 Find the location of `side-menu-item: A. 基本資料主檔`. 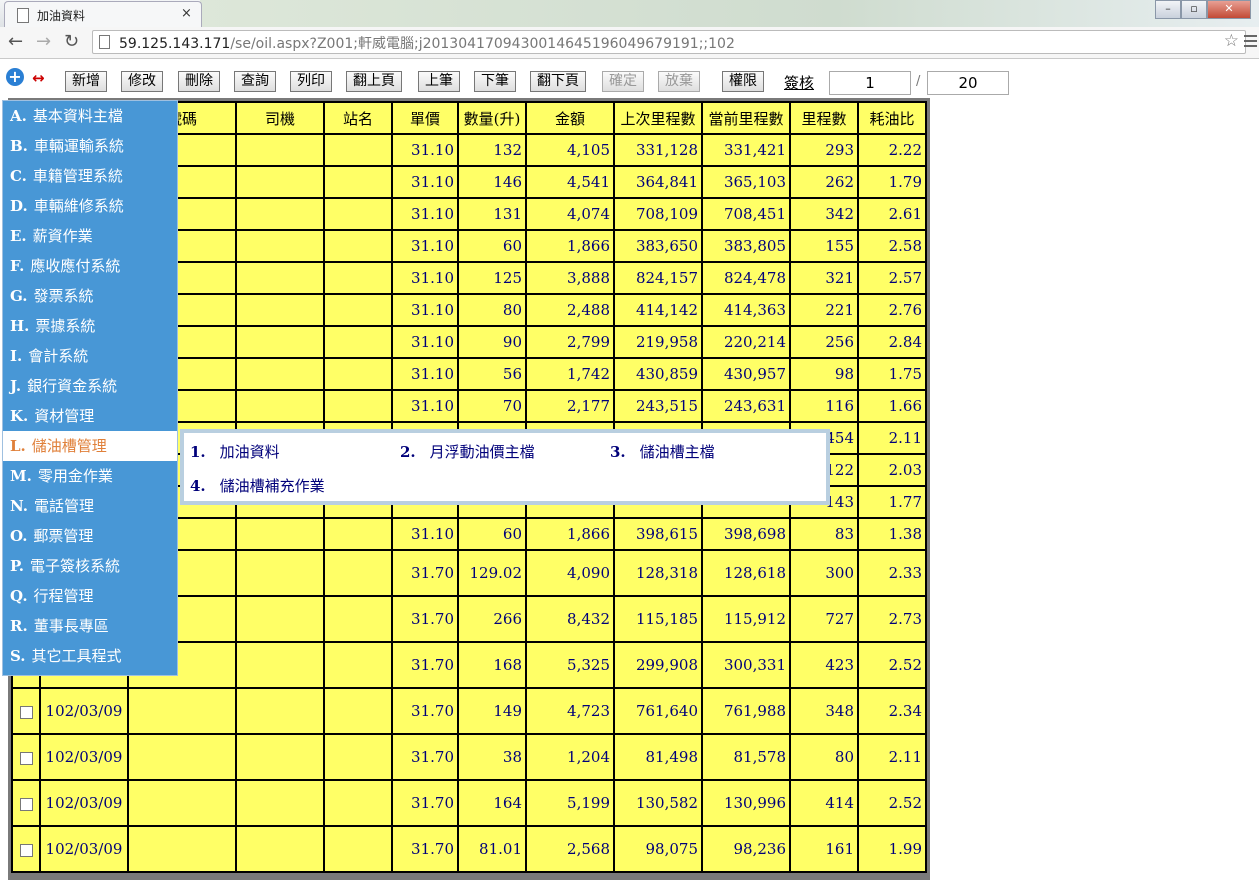

side-menu-item: A. 基本資料主檔 is located at coordinates (90, 116).